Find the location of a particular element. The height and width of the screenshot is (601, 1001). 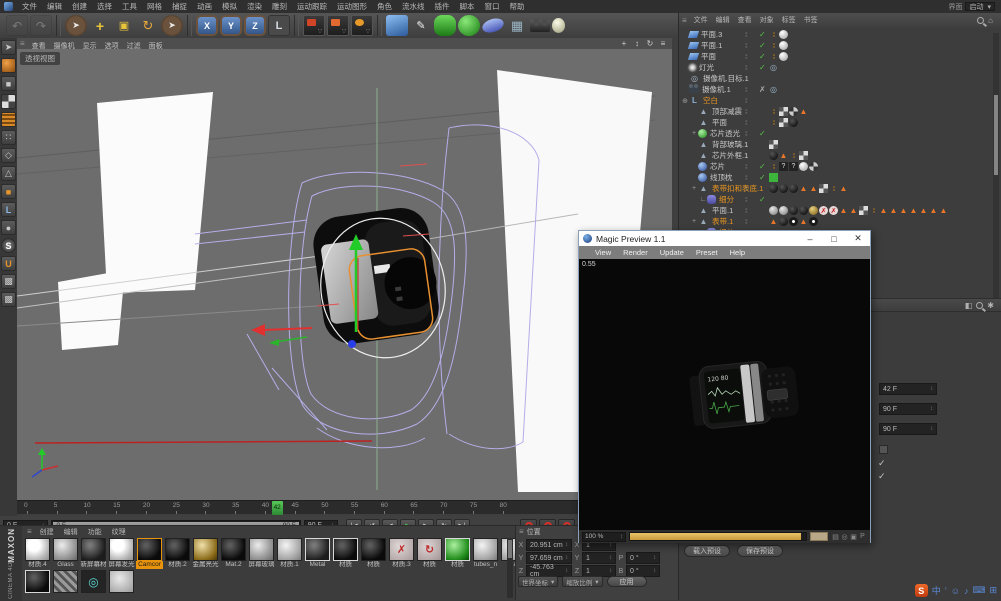

toggle-view-icon: ≡ is located at coordinates (663, 43).